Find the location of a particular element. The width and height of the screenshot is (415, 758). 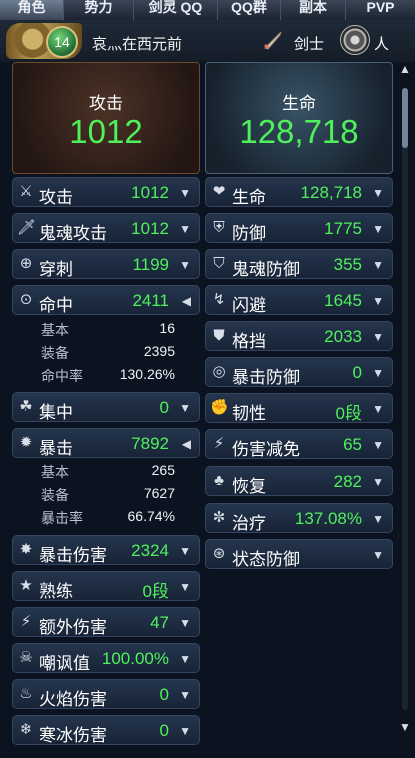

stat-value: 1012 is located at coordinates (150, 192).